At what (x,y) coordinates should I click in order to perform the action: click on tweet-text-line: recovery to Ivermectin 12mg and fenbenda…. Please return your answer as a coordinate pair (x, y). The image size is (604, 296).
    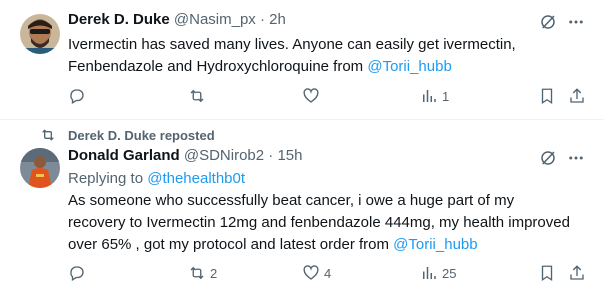
    Looking at the image, I should click on (319, 222).